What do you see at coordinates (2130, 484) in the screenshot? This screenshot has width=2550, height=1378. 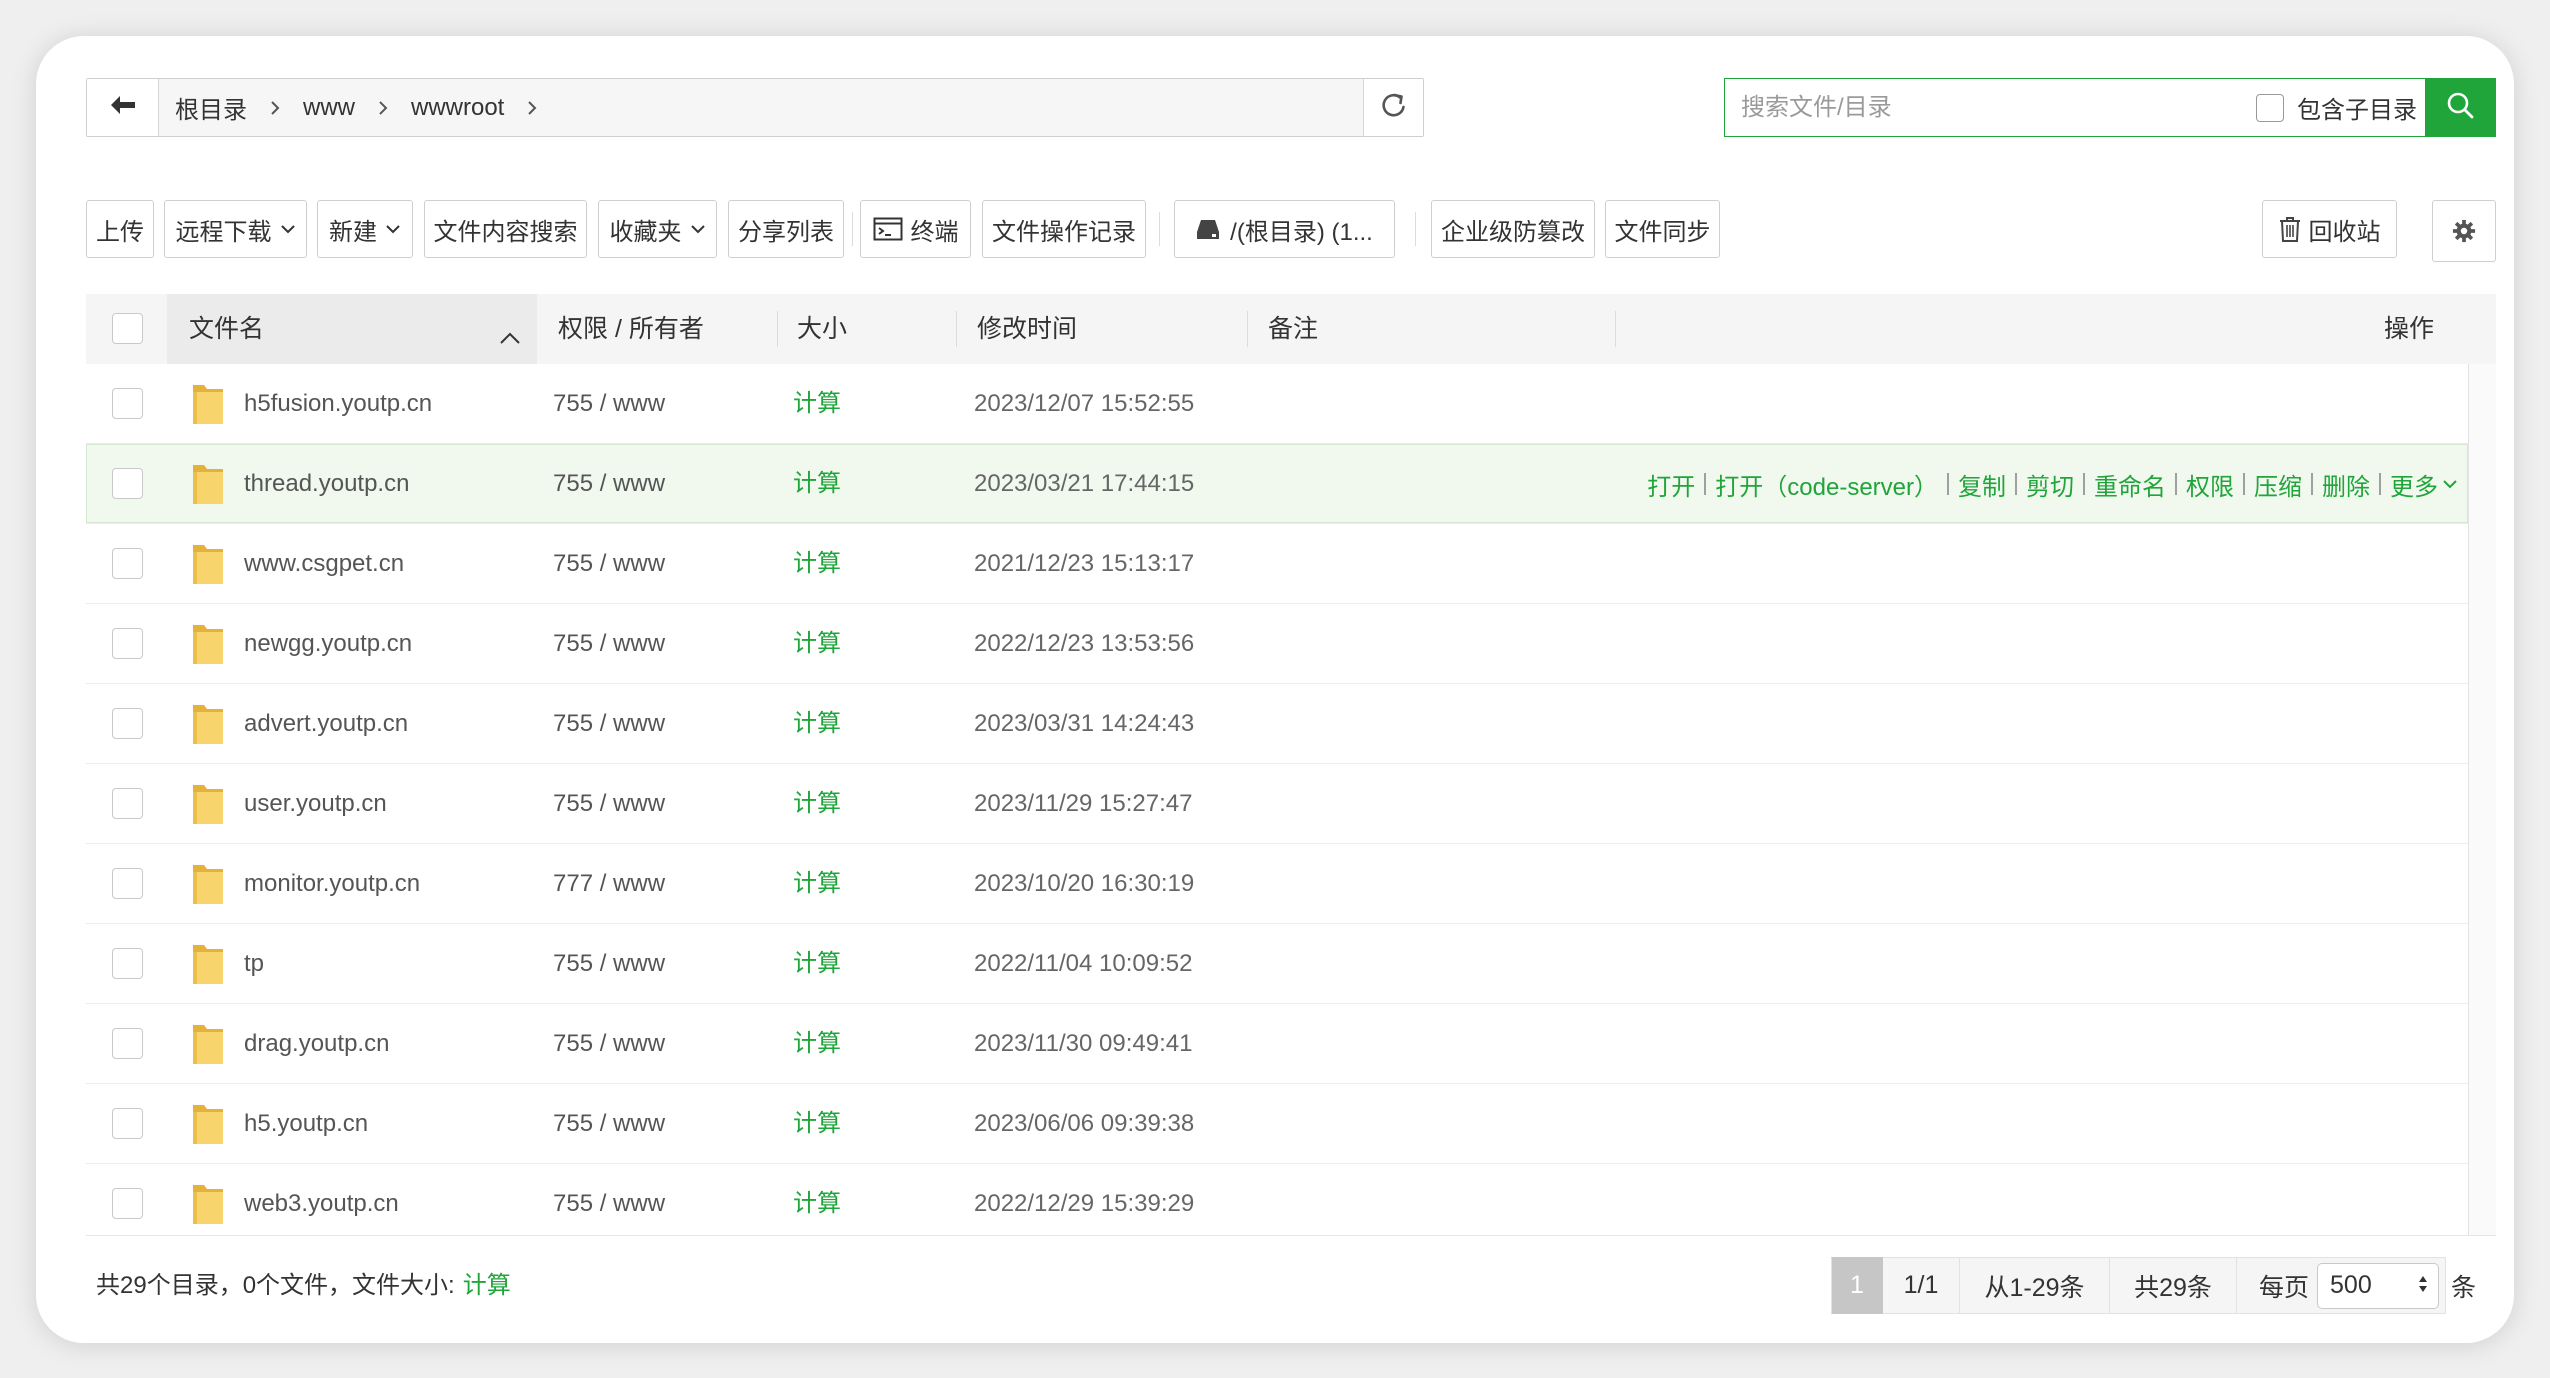 I see `action-rename: 重命名` at bounding box center [2130, 484].